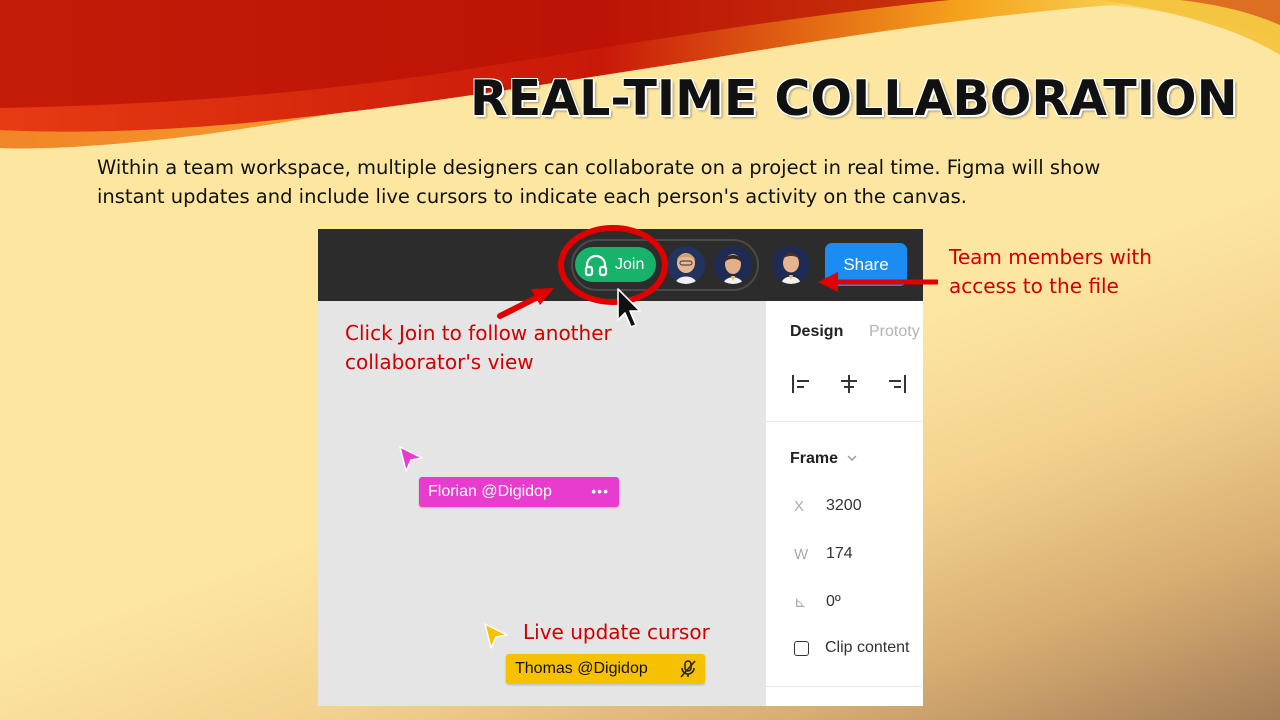  Describe the element at coordinates (852, 458) in the screenshot. I see `chevron-down-icon` at that location.